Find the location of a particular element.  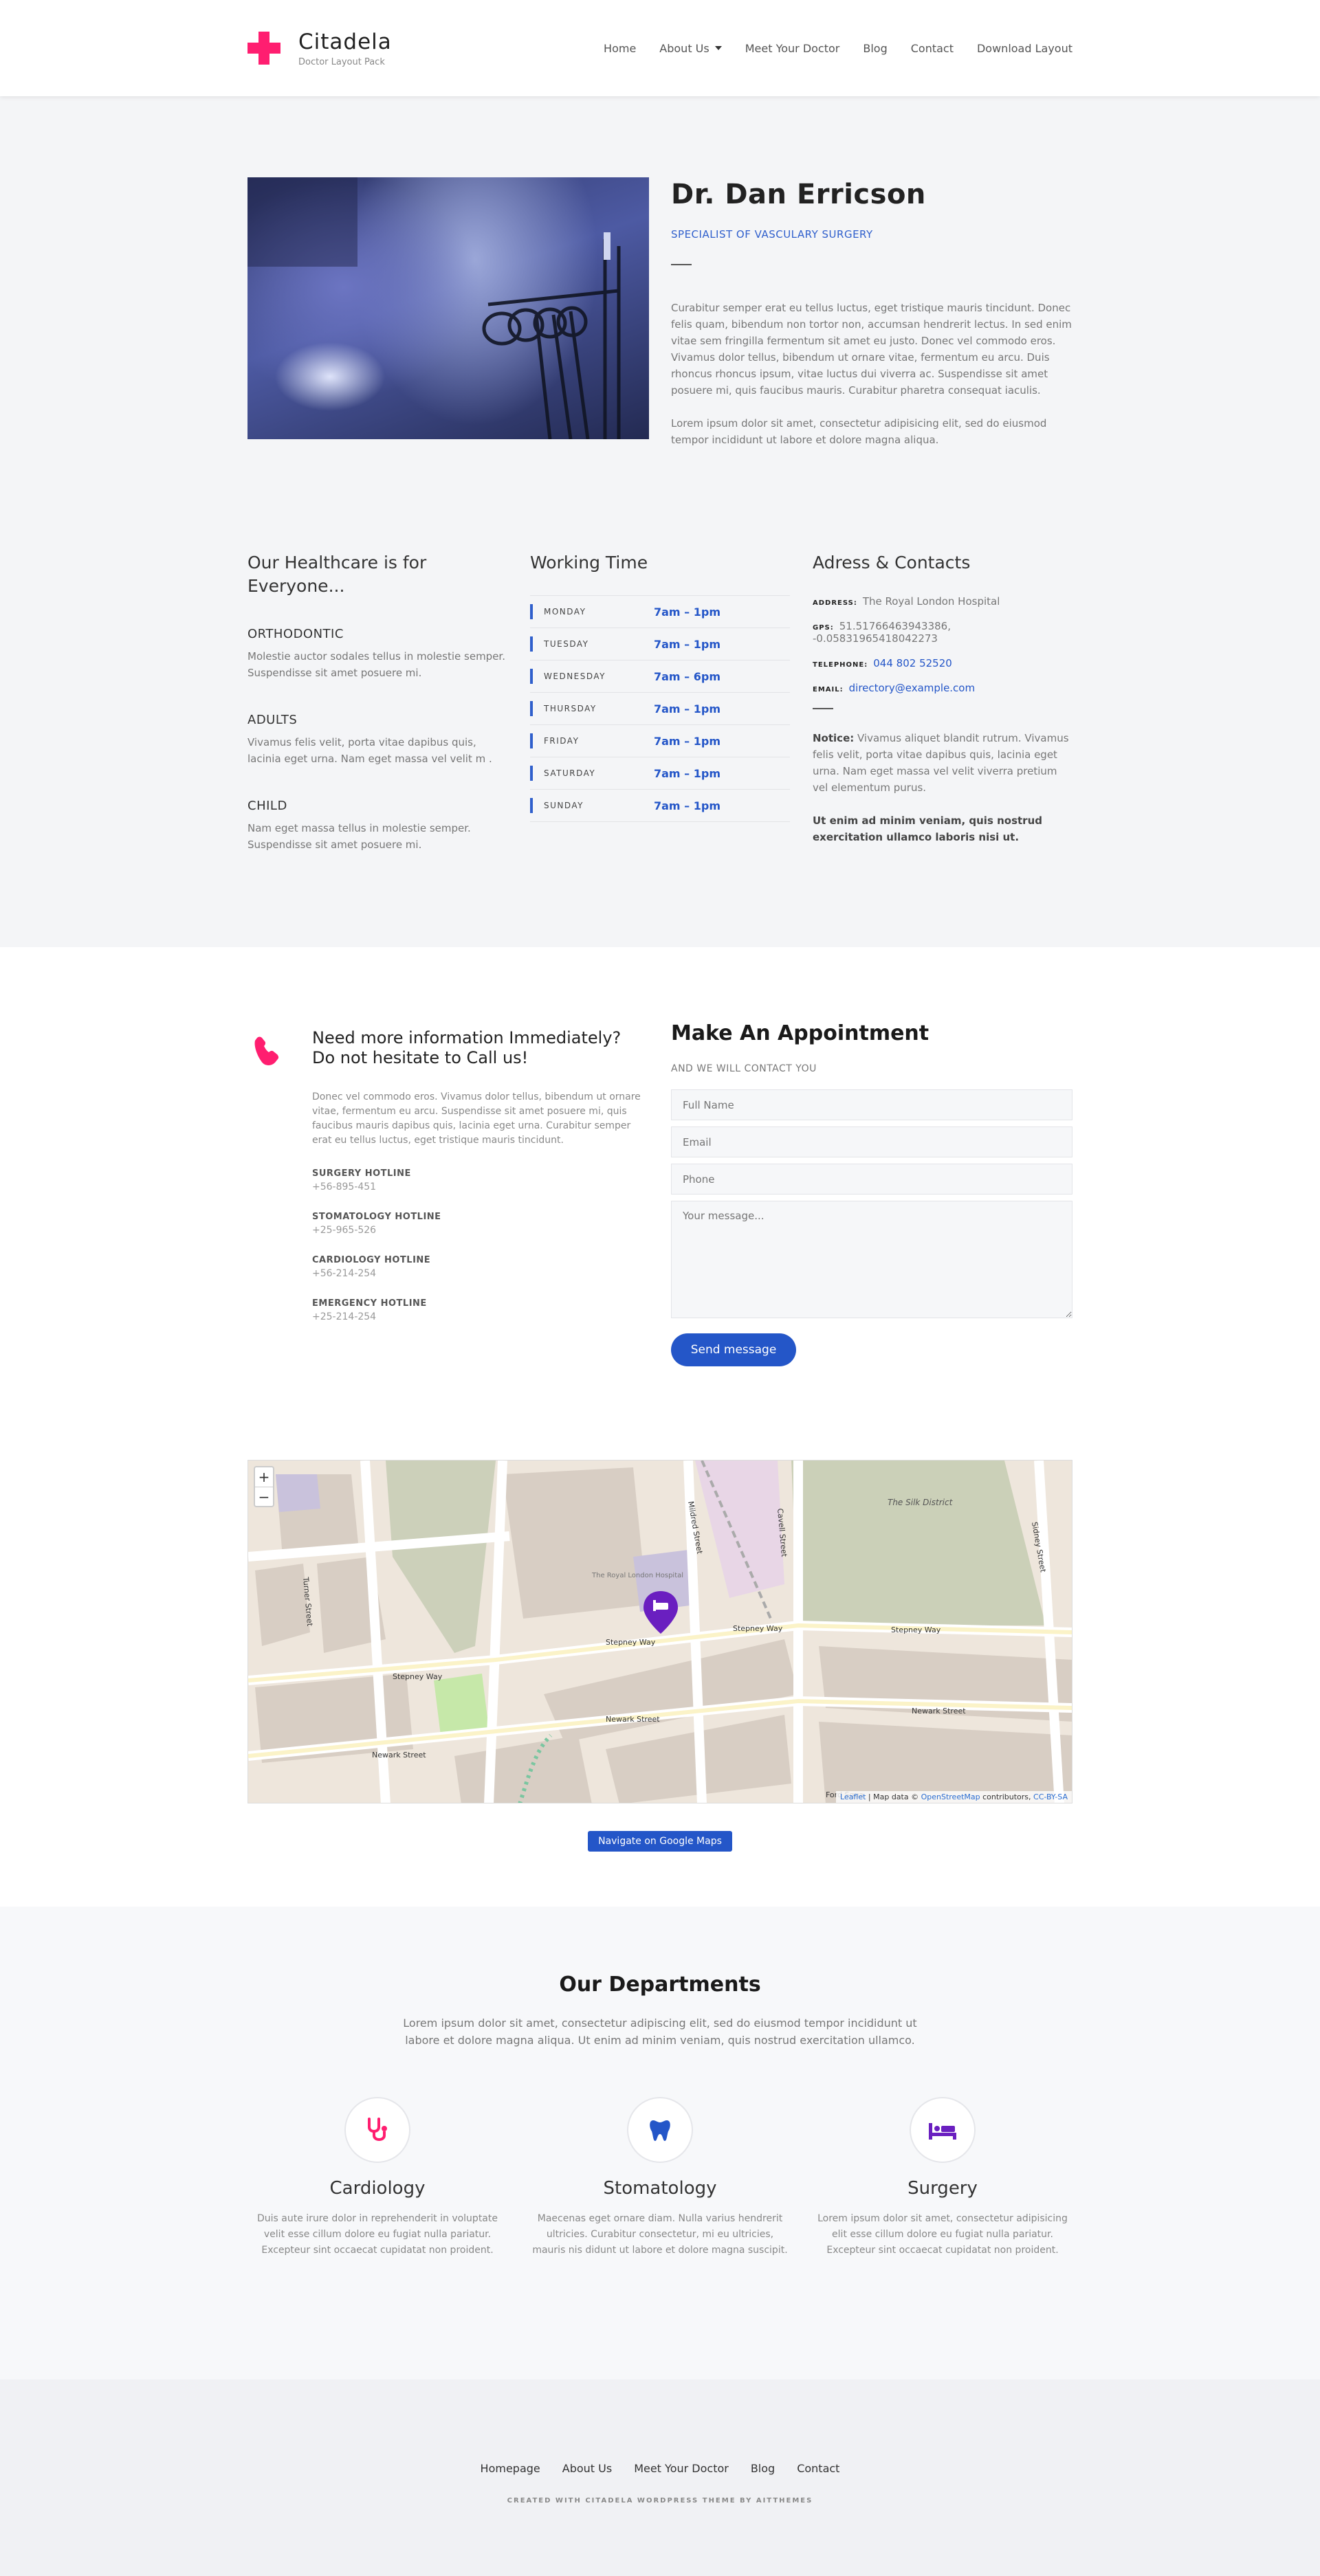

divider is located at coordinates (823, 708).